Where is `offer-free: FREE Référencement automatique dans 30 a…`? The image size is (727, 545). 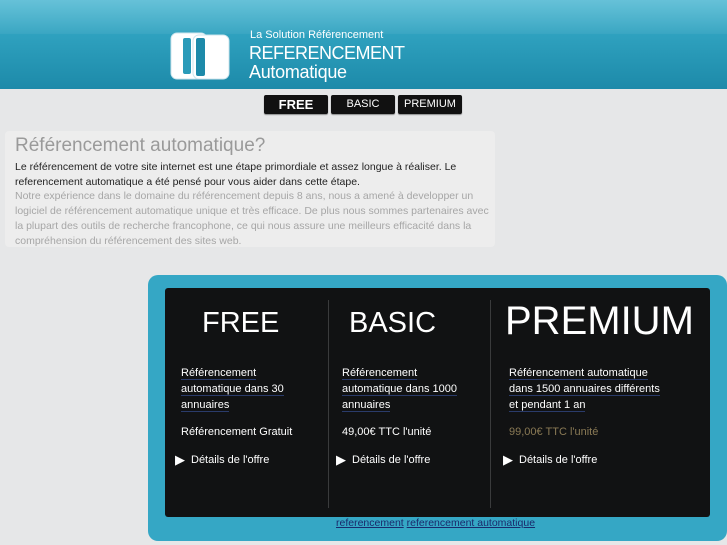 offer-free: FREE Référencement automatique dans 30 a… is located at coordinates (246, 402).